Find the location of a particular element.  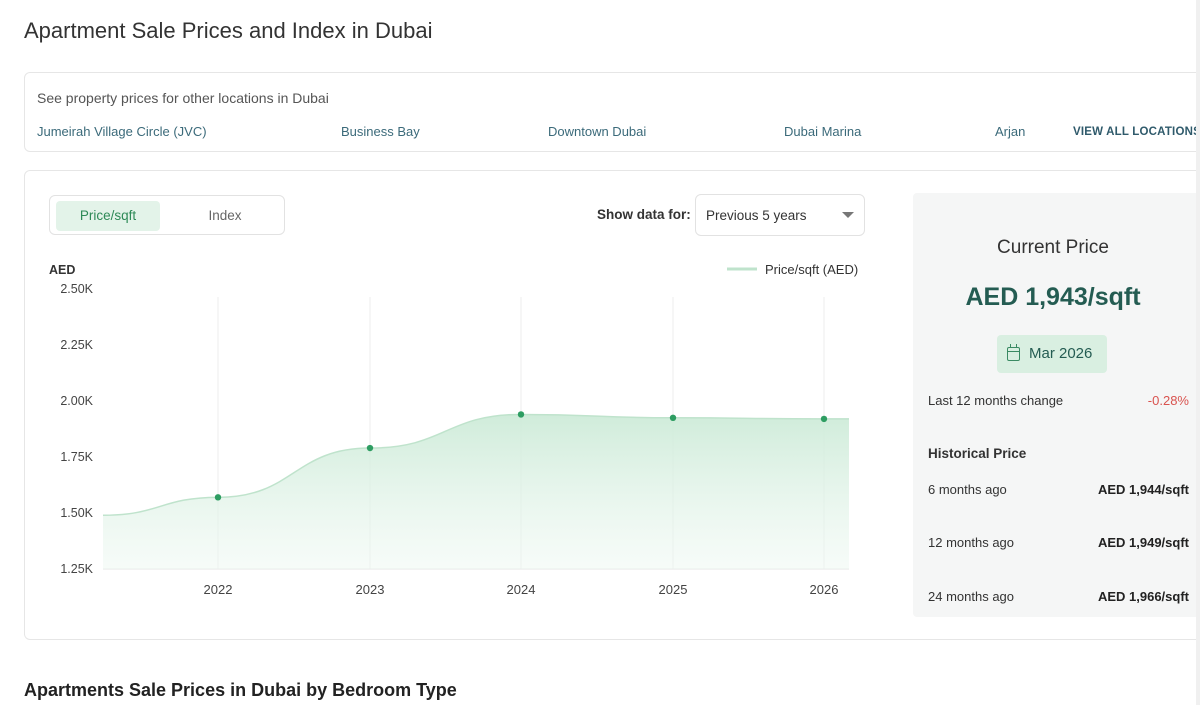

date-badge: Mar 2026 is located at coordinates (1052, 354).